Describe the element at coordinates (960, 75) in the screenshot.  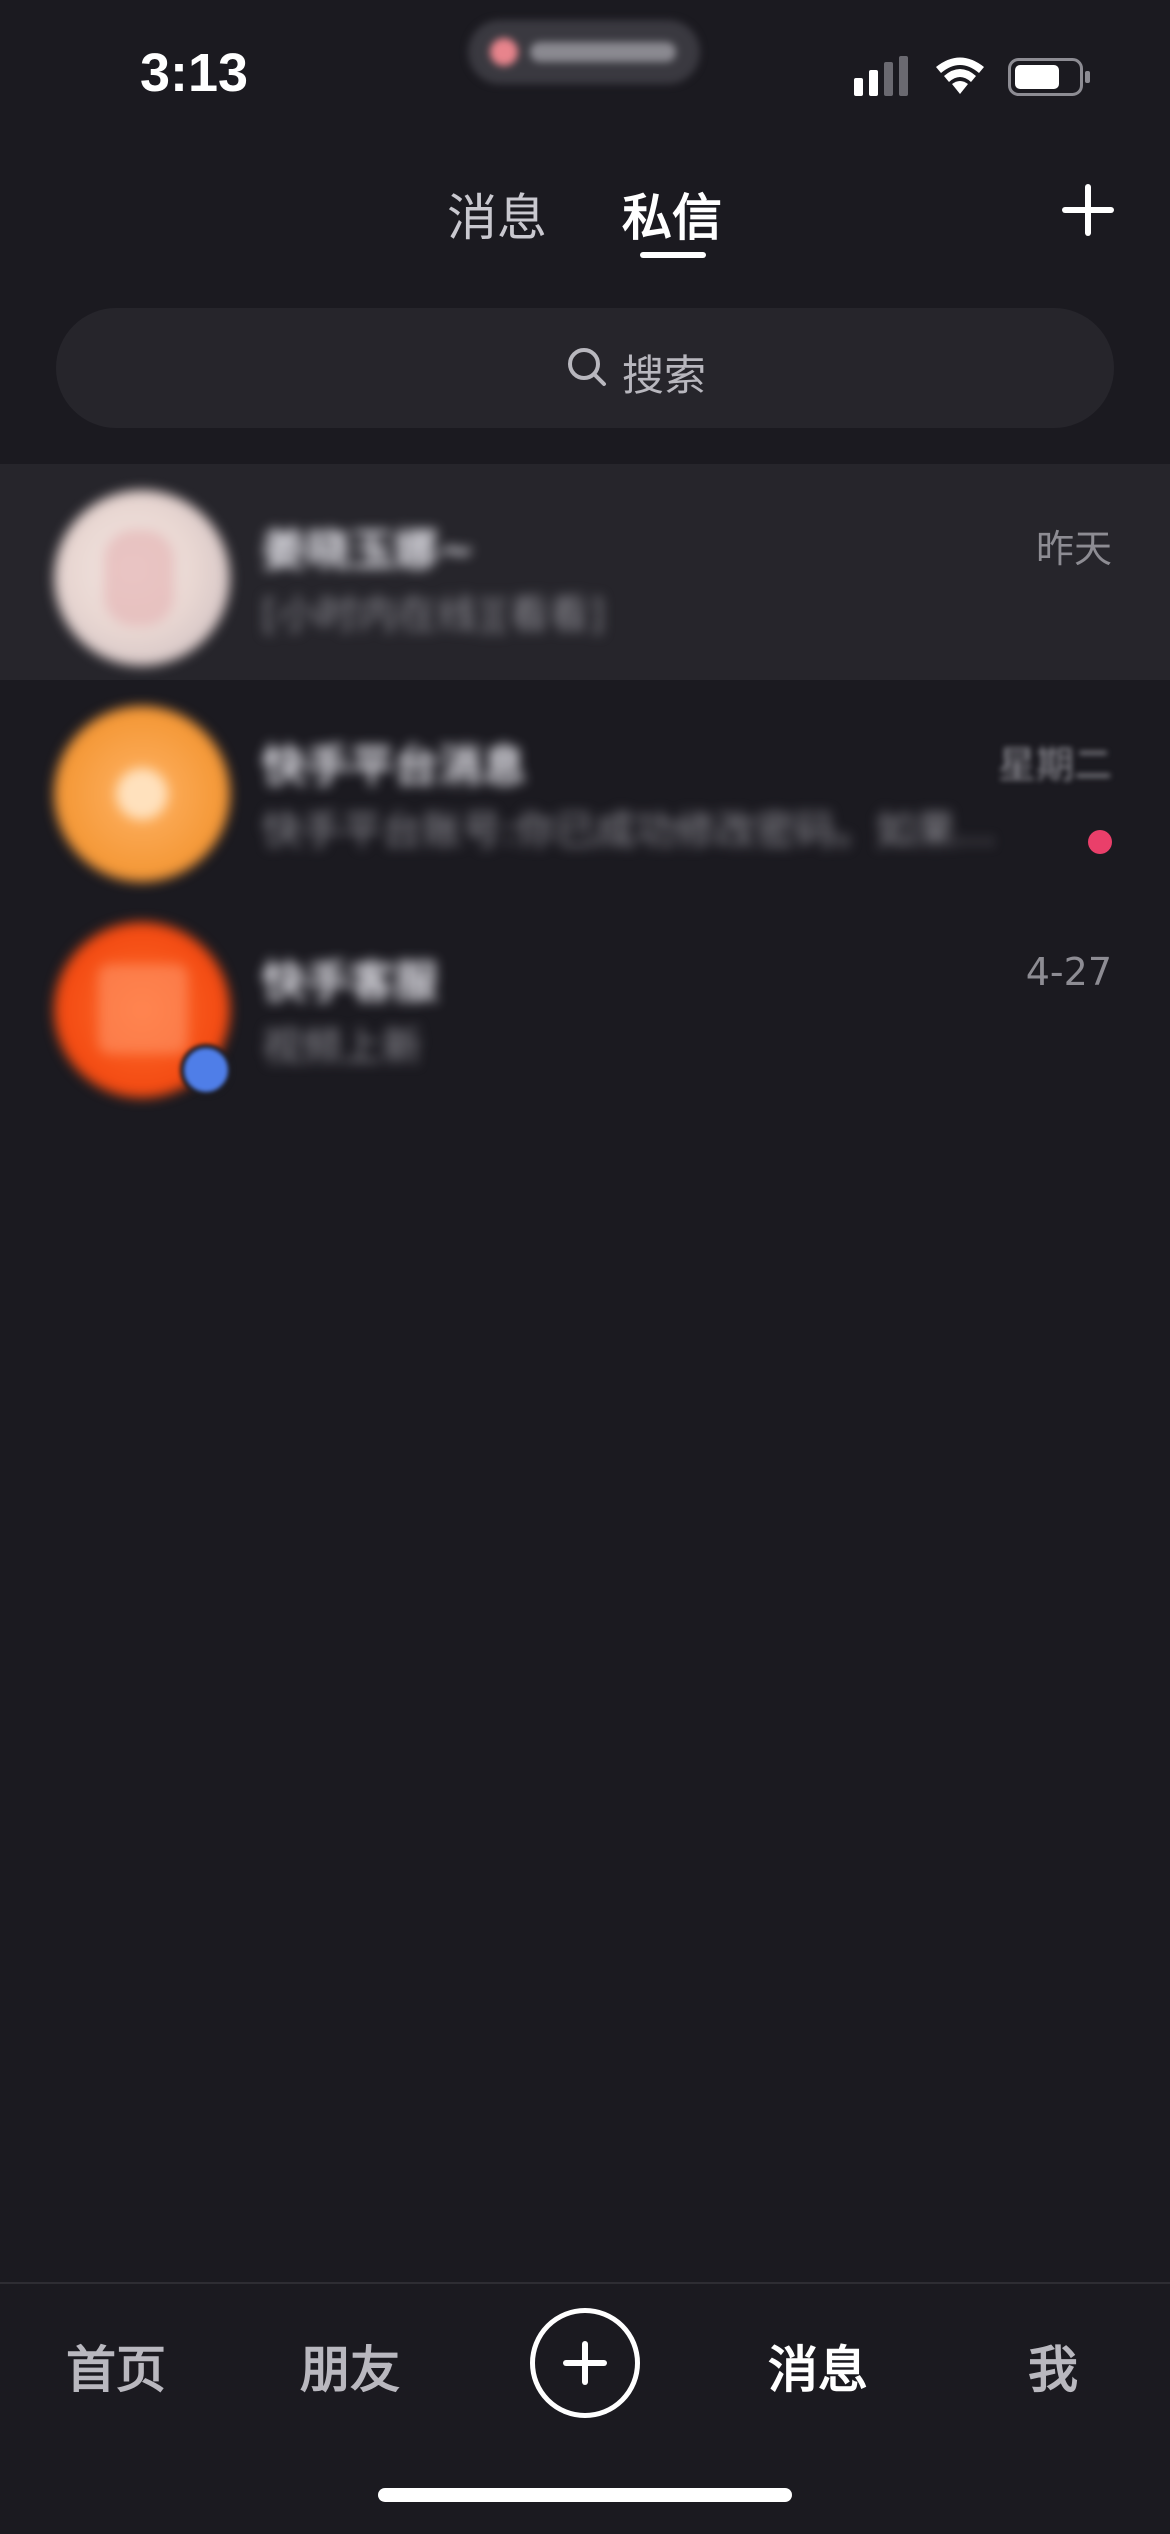
I see `wifi-icon` at that location.